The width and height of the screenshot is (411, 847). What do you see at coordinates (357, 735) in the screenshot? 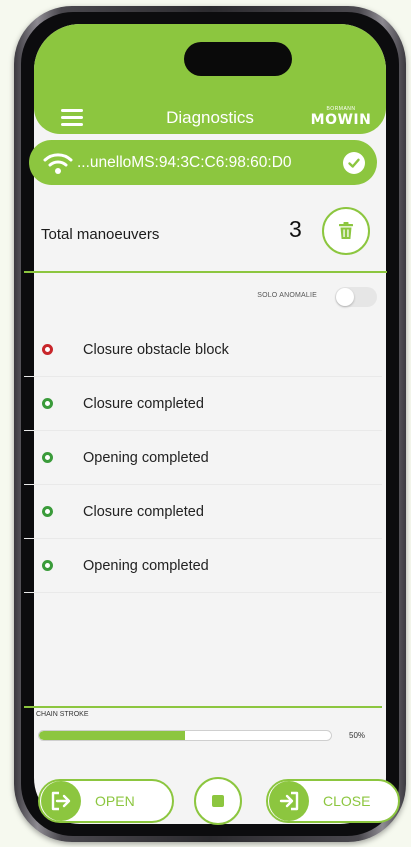
I see `chain-stroke-percent: 50%` at bounding box center [357, 735].